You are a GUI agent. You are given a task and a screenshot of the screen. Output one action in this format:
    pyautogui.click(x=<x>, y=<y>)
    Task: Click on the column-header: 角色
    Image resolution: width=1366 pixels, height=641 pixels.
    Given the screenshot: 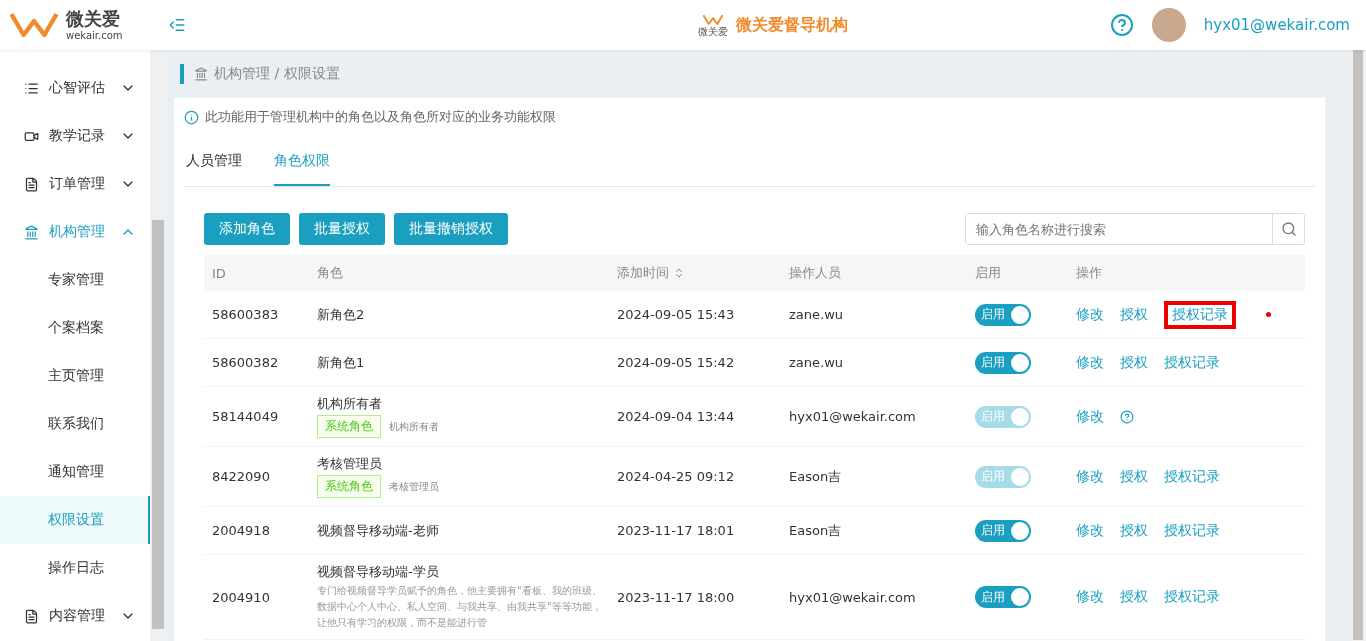 What is the action you would take?
    pyautogui.click(x=330, y=273)
    